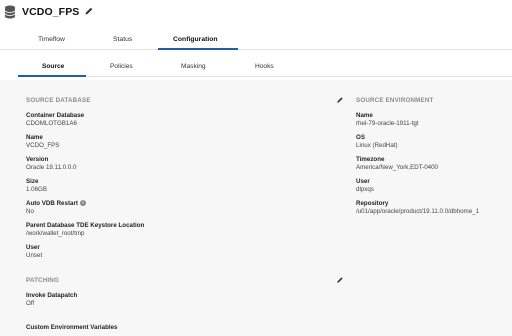 This screenshot has height=336, width=512. What do you see at coordinates (82, 203) in the screenshot?
I see `info-icon: i` at bounding box center [82, 203].